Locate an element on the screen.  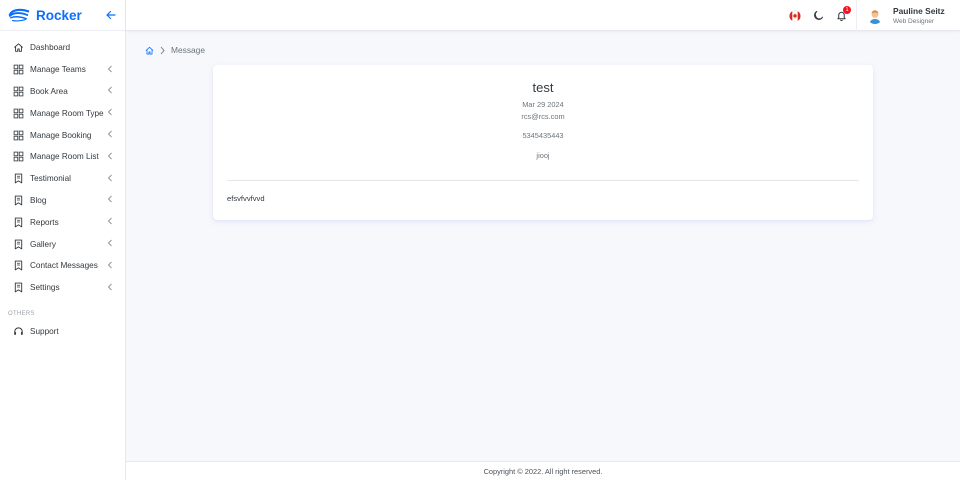
sidebar-item-label: Manage Room List is located at coordinates (64, 157).